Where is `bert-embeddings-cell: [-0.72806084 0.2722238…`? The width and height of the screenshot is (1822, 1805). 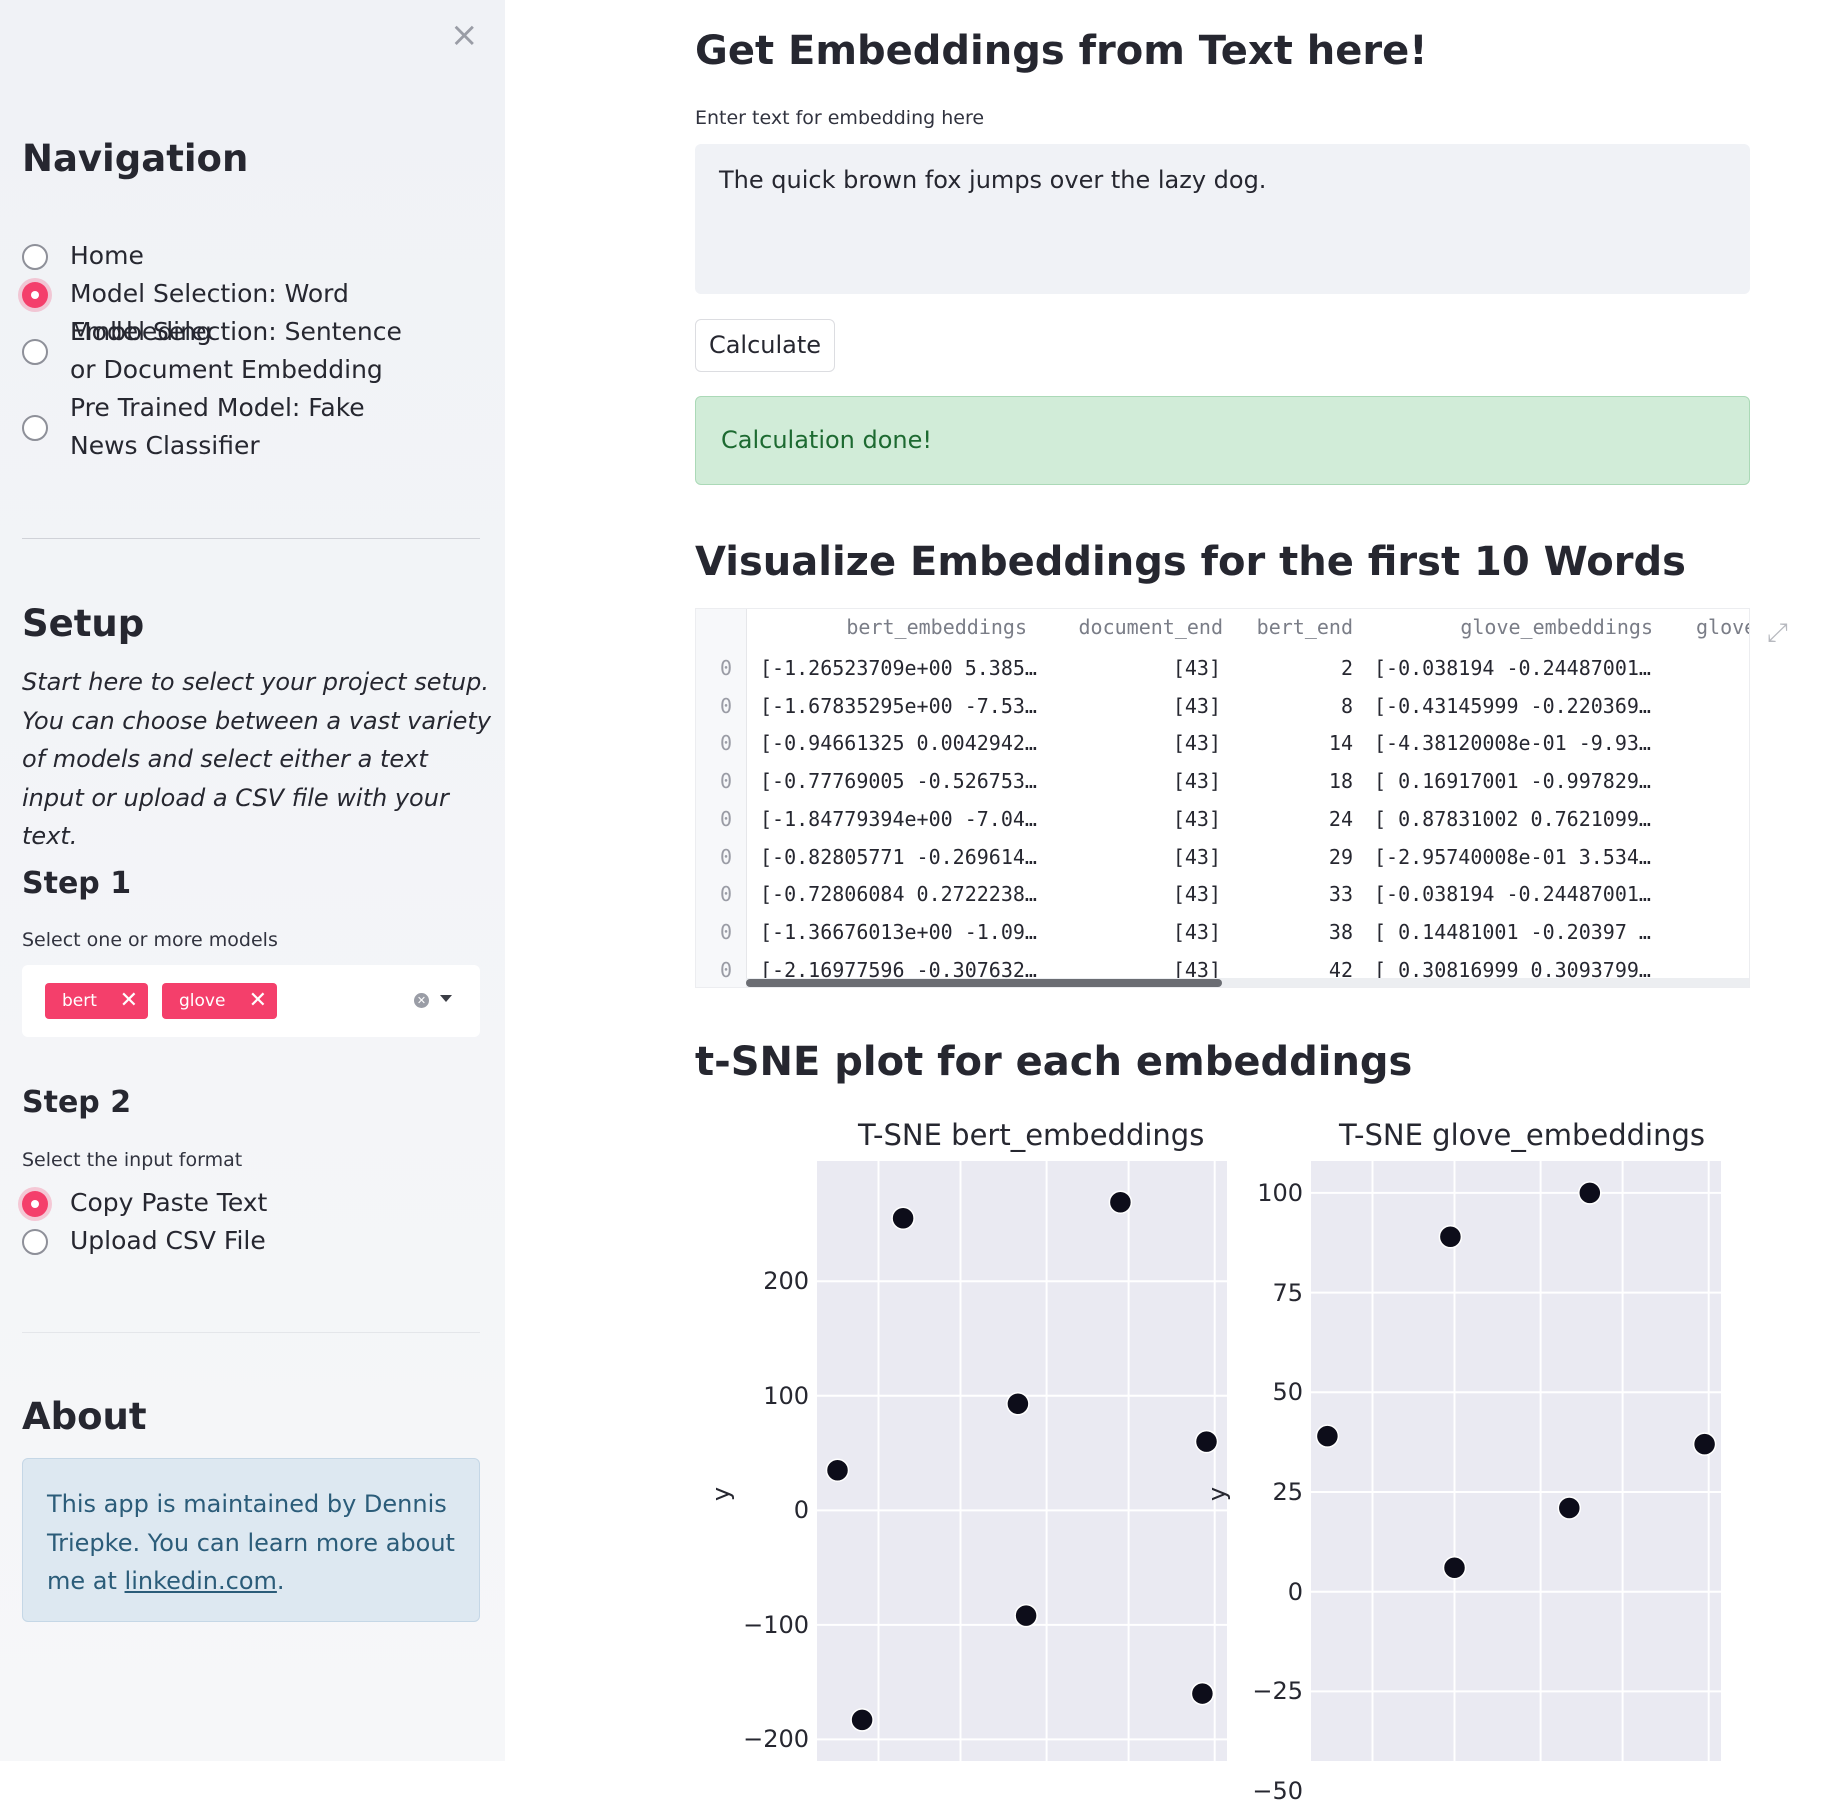 bert-embeddings-cell: [-0.72806084 0.2722238… is located at coordinates (898, 894).